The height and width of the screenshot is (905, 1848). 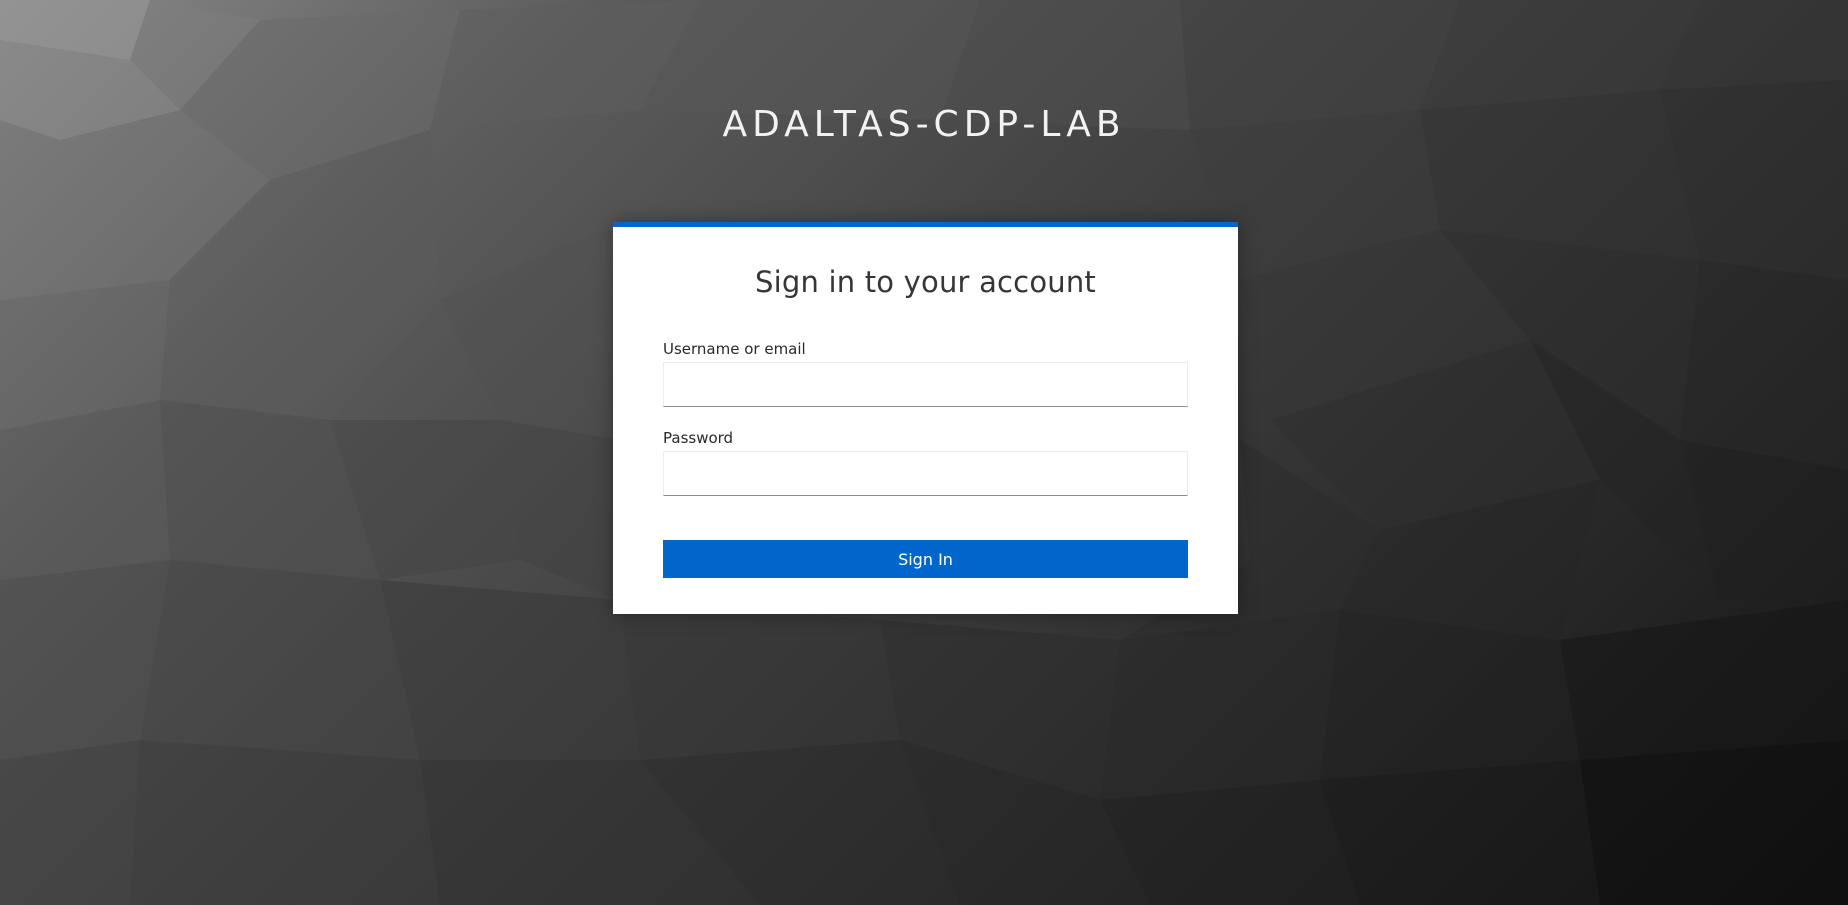 I want to click on username-label: Username or email, so click(x=734, y=349).